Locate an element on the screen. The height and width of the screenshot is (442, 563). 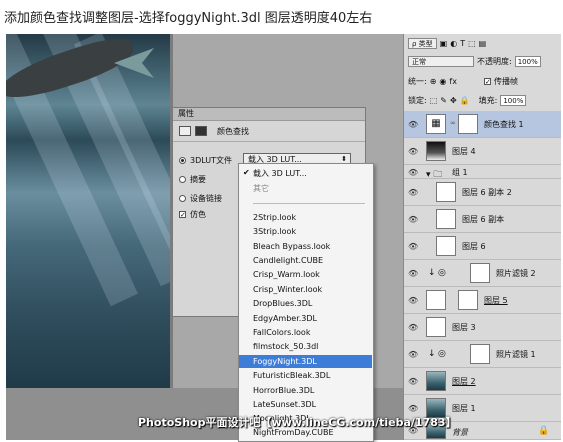
menu-item-lut-selected: FoggyNight.3DL is located at coordinates (305, 361).